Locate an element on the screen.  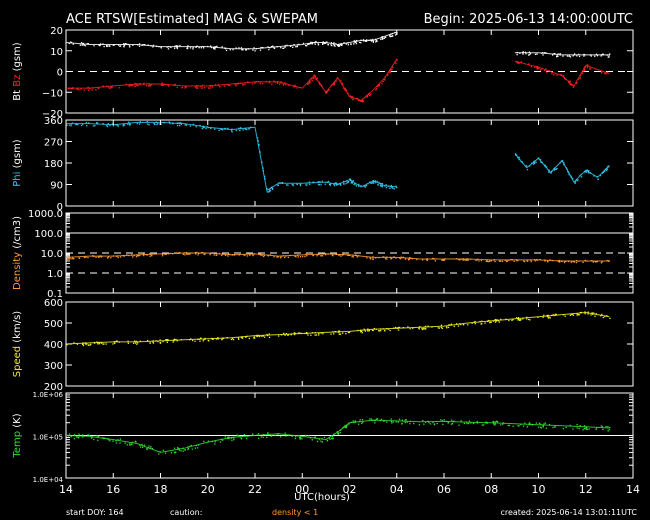
y-axis-label-part: Phi is located at coordinates (17, 177).